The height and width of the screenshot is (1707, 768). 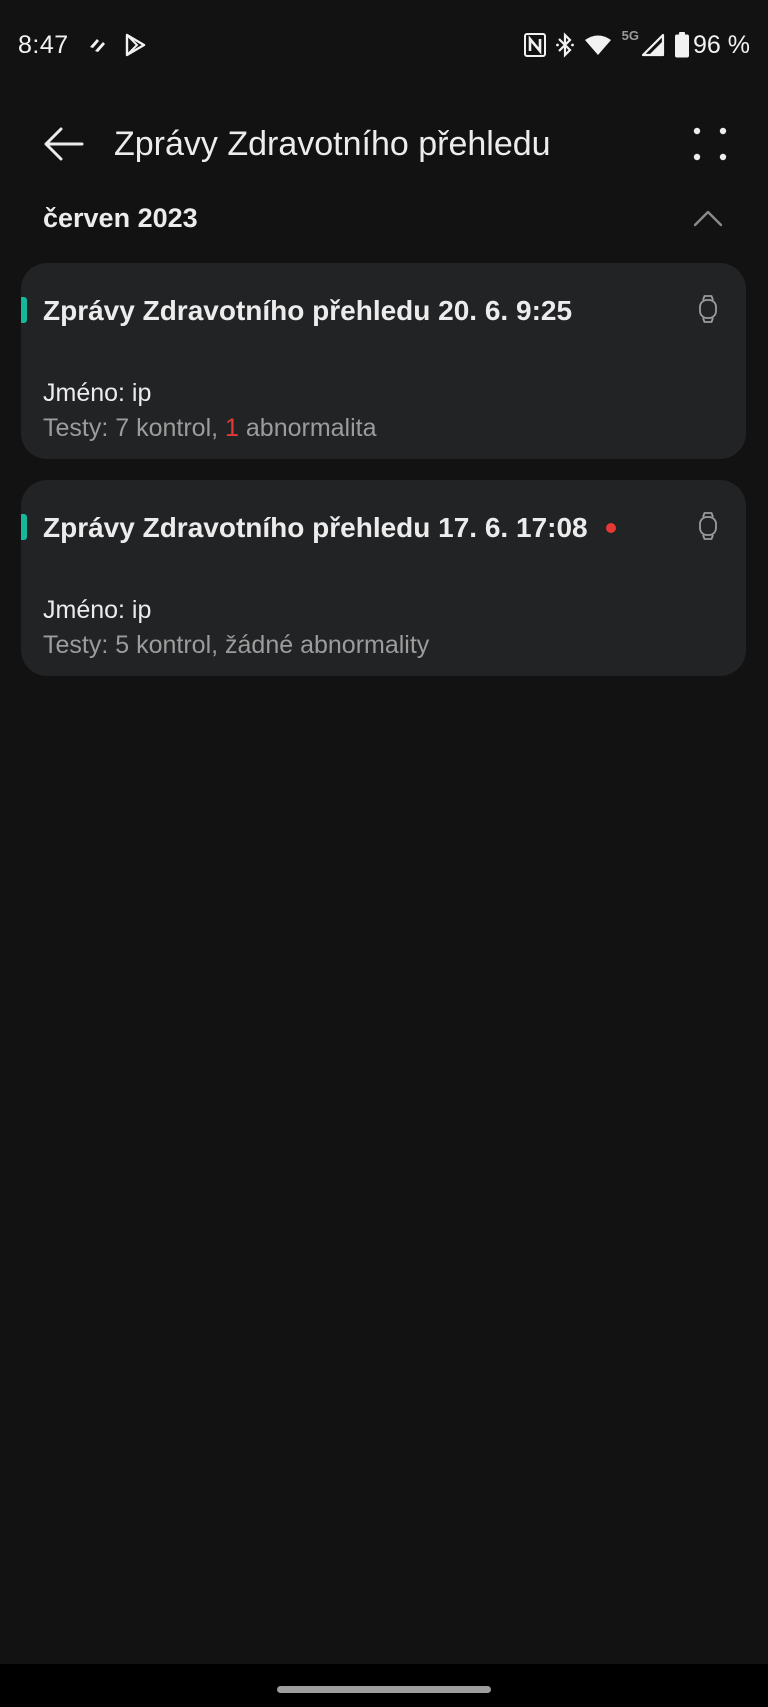 I want to click on more-button, so click(x=710, y=144).